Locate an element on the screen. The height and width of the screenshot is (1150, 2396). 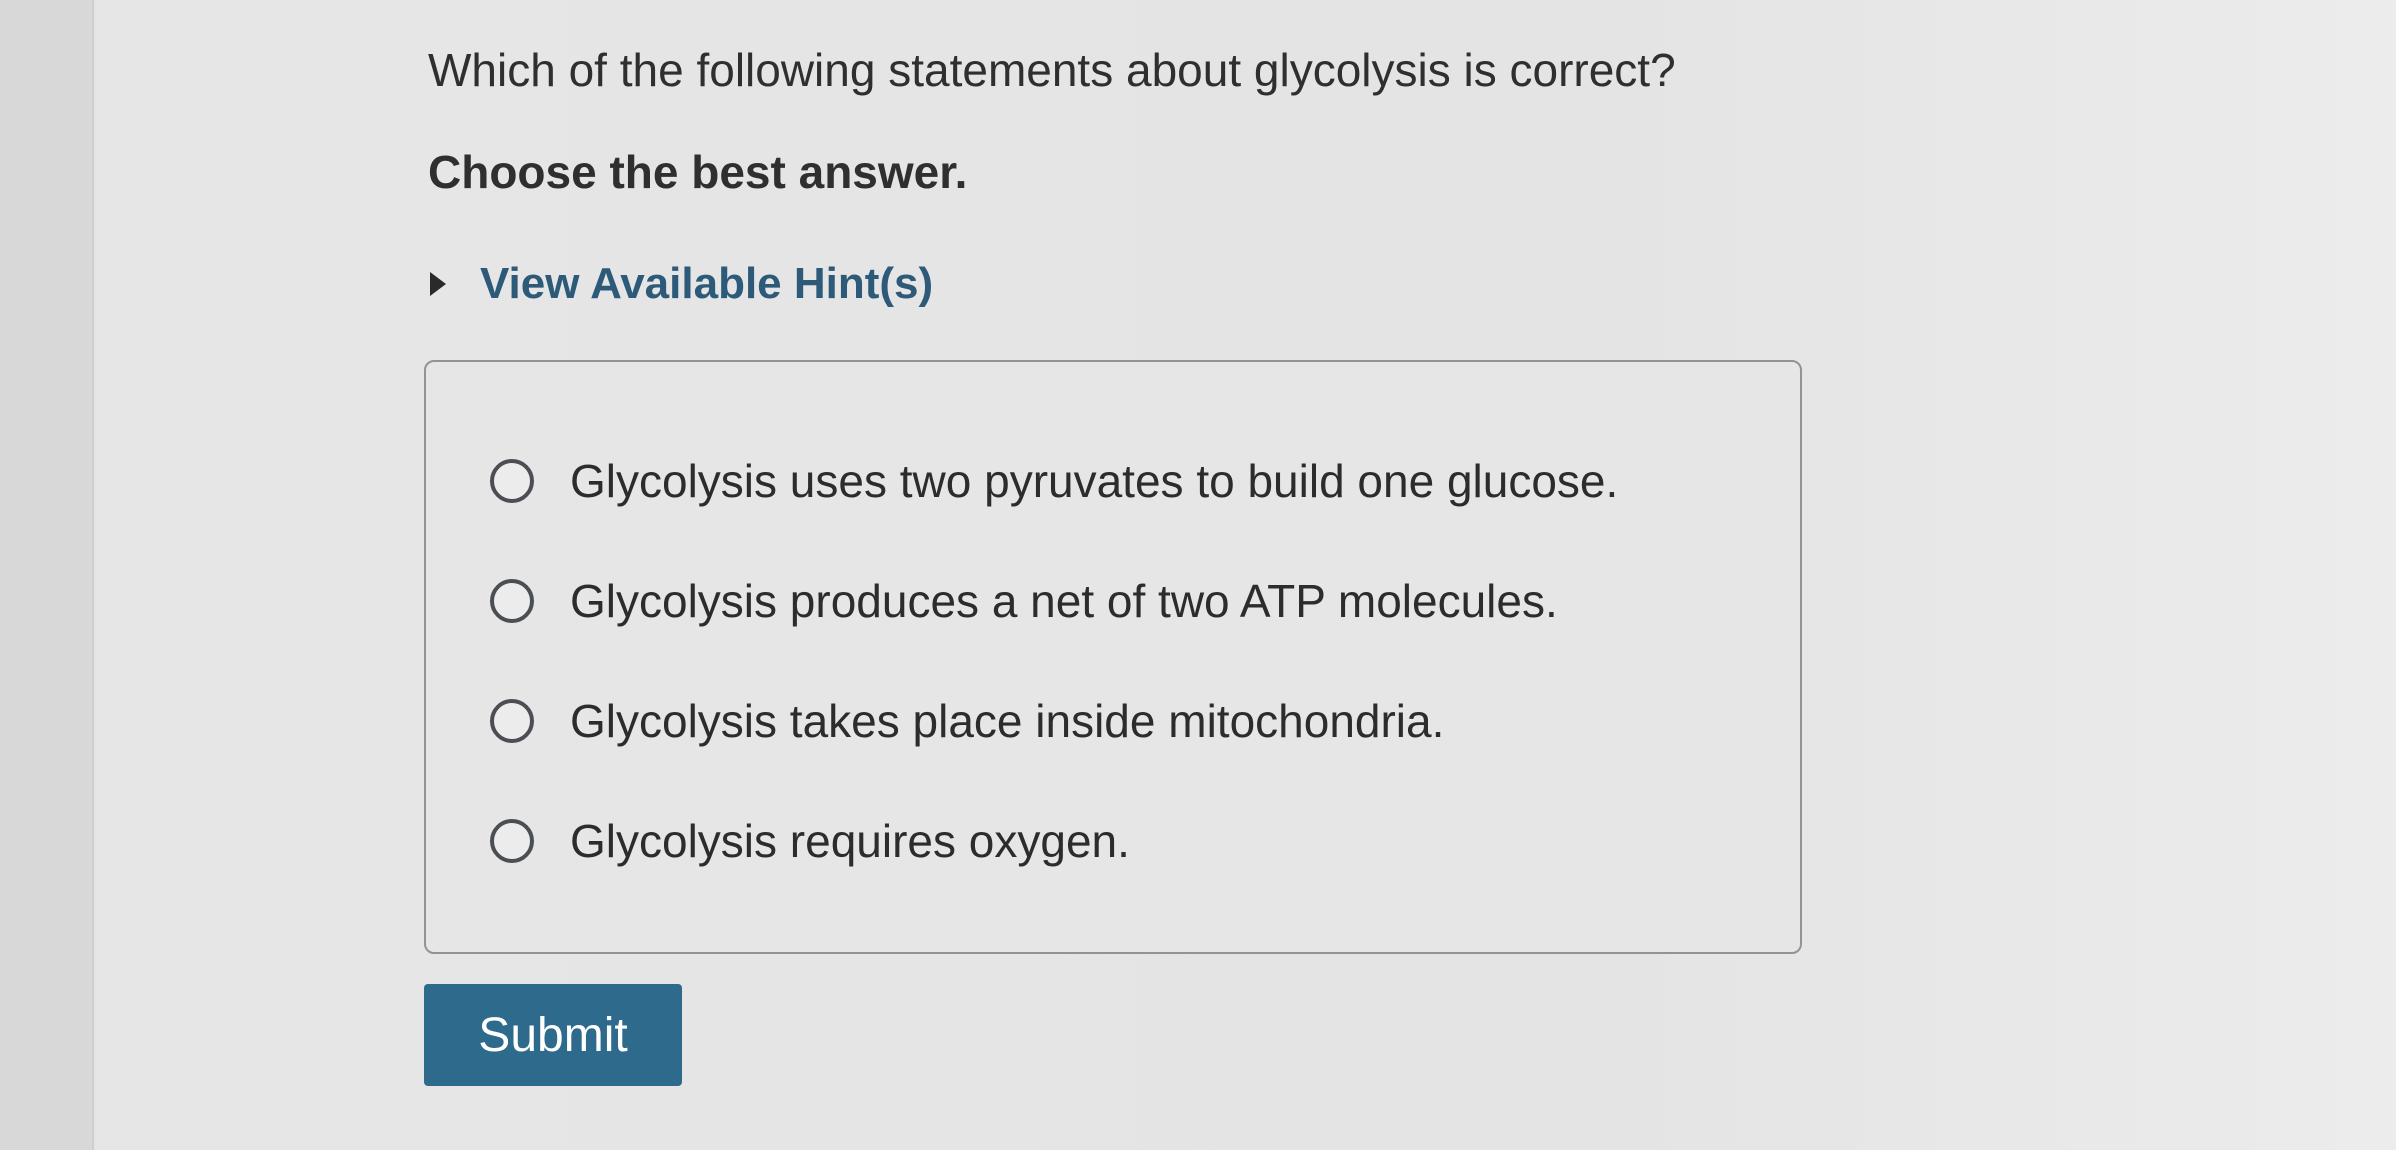
instruction-text: Choose the best answer. is located at coordinates (698, 172).